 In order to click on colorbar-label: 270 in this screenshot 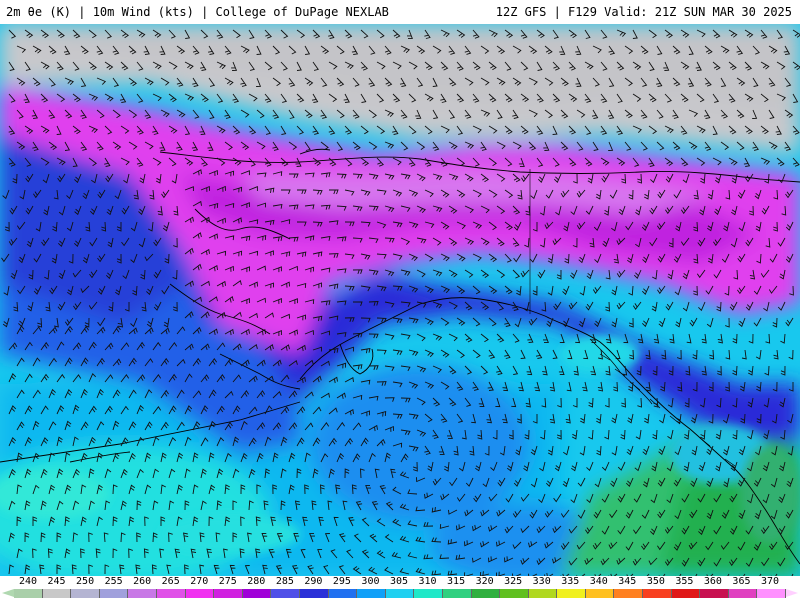, I will do `click(199, 581)`.